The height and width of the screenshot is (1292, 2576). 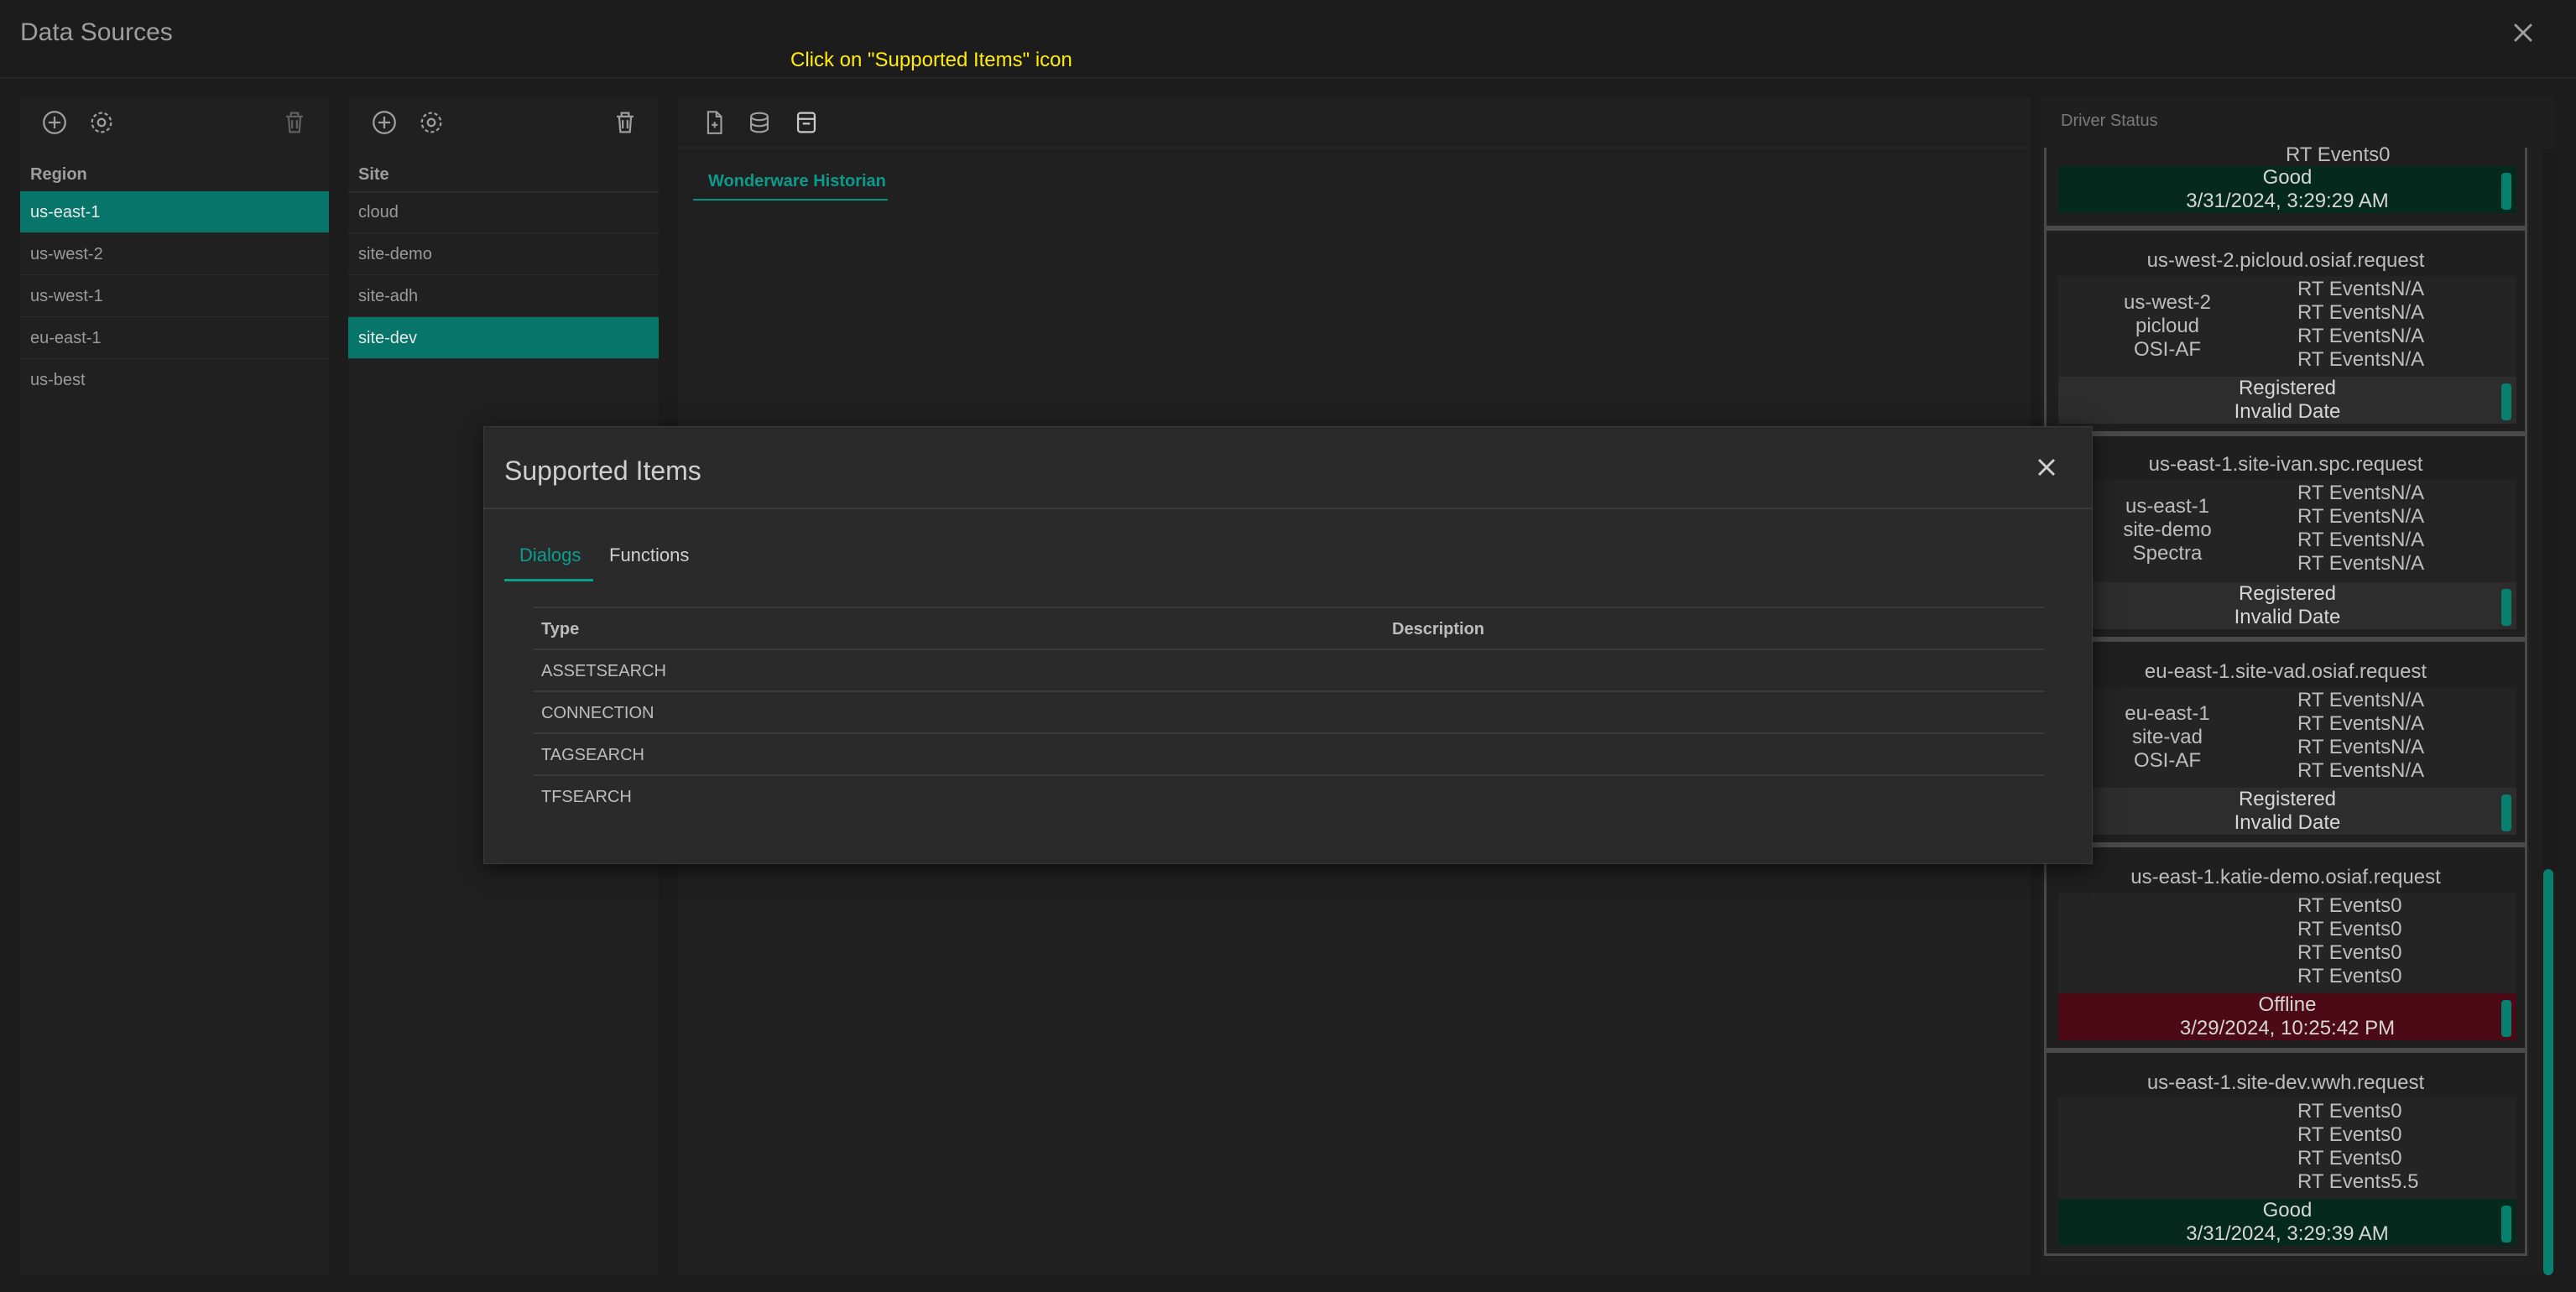 I want to click on region-item-us-east-1: us-east-1, so click(x=174, y=212).